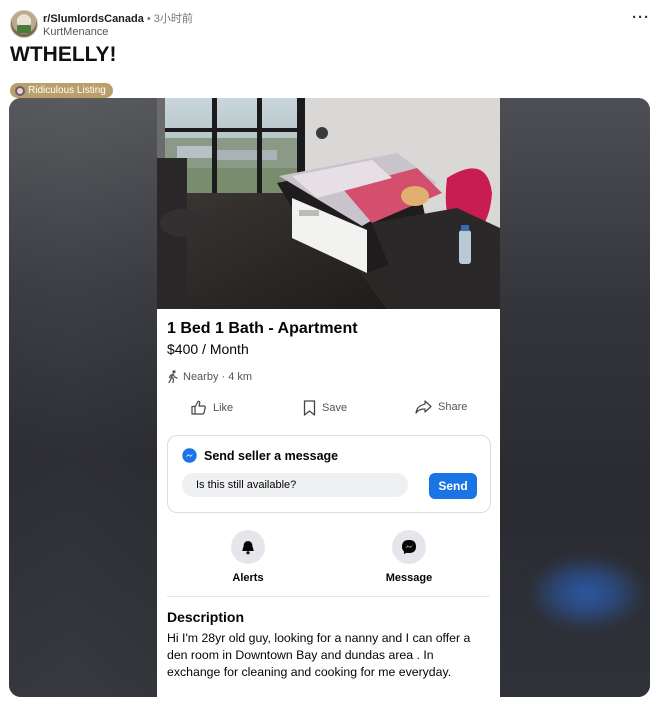  I want to click on send-button: Send, so click(453, 486).